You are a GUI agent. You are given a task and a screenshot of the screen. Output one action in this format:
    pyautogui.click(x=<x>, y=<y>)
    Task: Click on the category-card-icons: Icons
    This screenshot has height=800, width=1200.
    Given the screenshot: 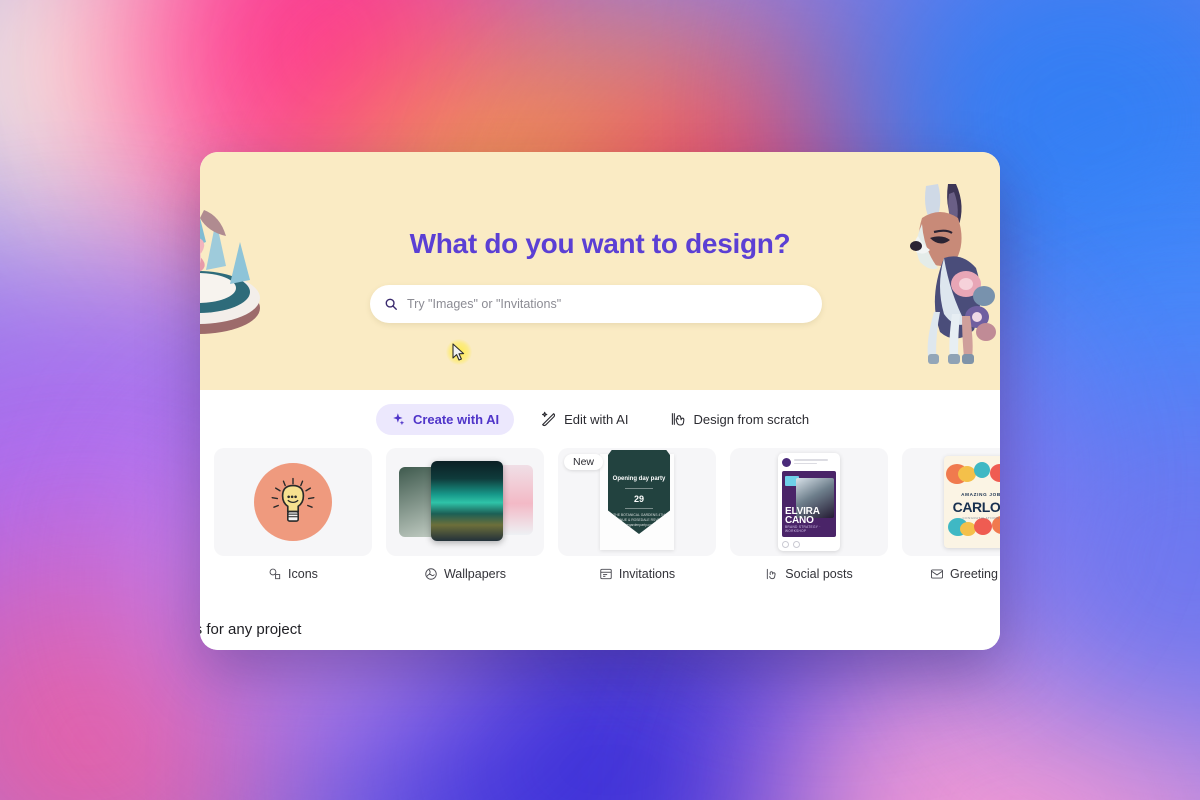 What is the action you would take?
    pyautogui.click(x=293, y=514)
    